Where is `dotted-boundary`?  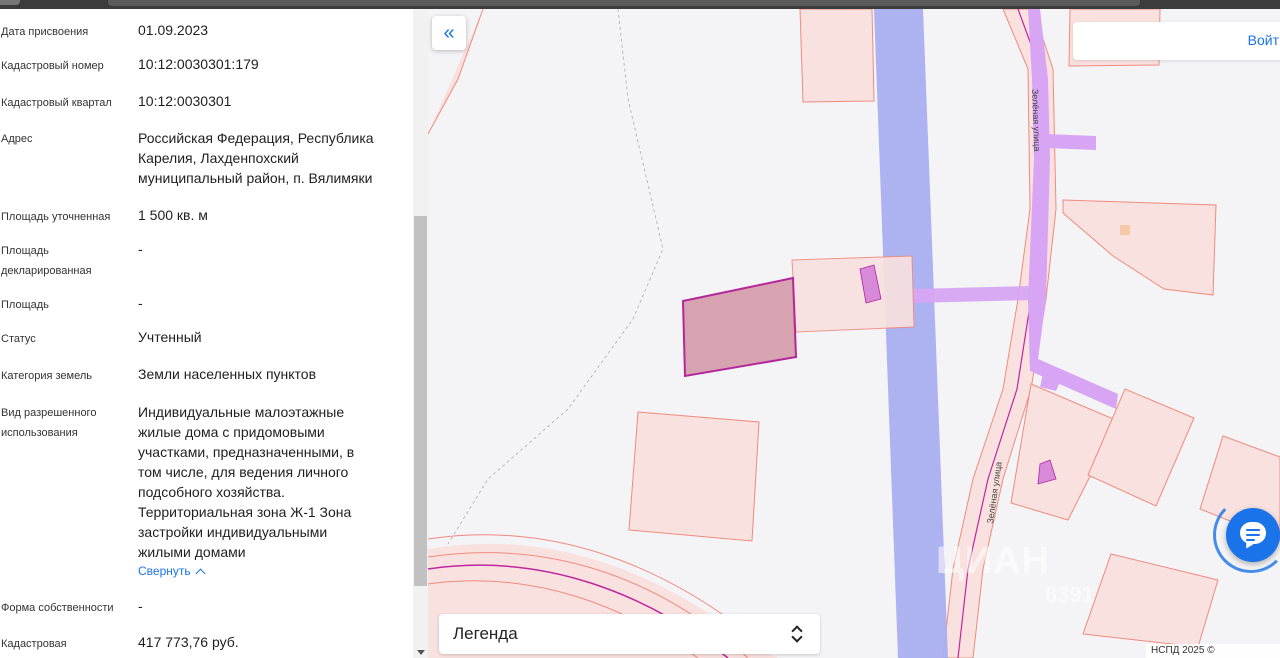
dotted-boundary is located at coordinates (555, 277).